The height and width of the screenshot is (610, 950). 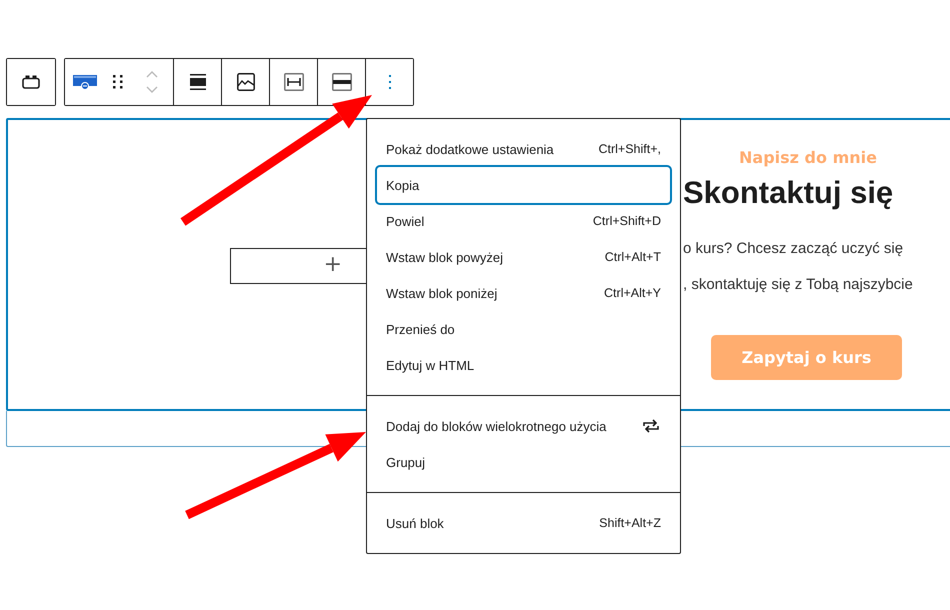 I want to click on shortcut-text: Ctrl+Alt+T, so click(x=632, y=257).